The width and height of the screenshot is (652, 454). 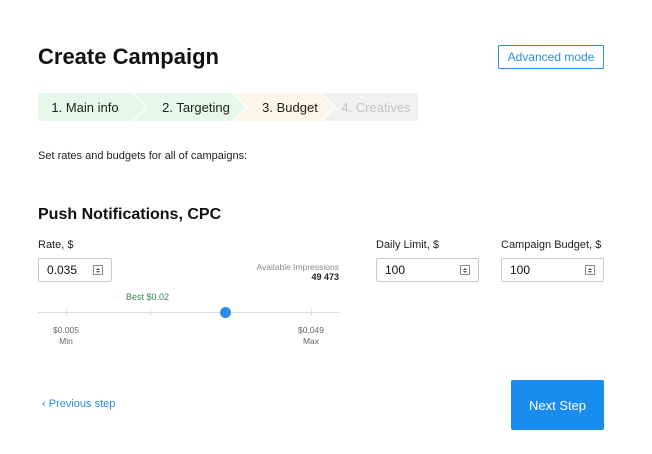 What do you see at coordinates (520, 270) in the screenshot?
I see `campaign-budget-value: 100` at bounding box center [520, 270].